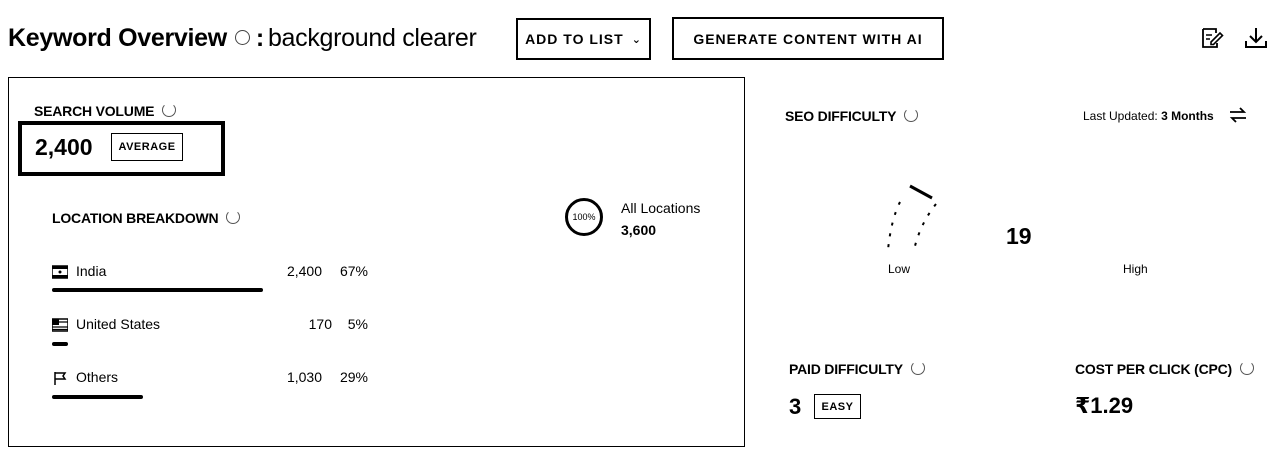  What do you see at coordinates (353, 271) in the screenshot?
I see `location-percent: 67%` at bounding box center [353, 271].